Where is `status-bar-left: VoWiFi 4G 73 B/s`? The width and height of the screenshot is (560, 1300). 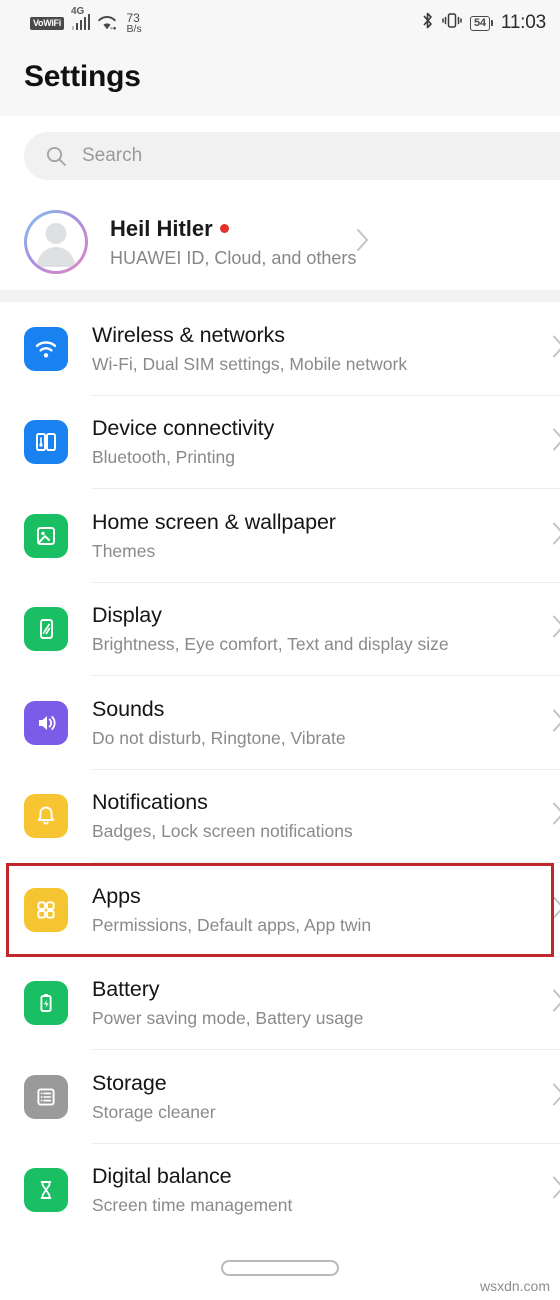 status-bar-left: VoWiFi 4G 73 B/s is located at coordinates (86, 20).